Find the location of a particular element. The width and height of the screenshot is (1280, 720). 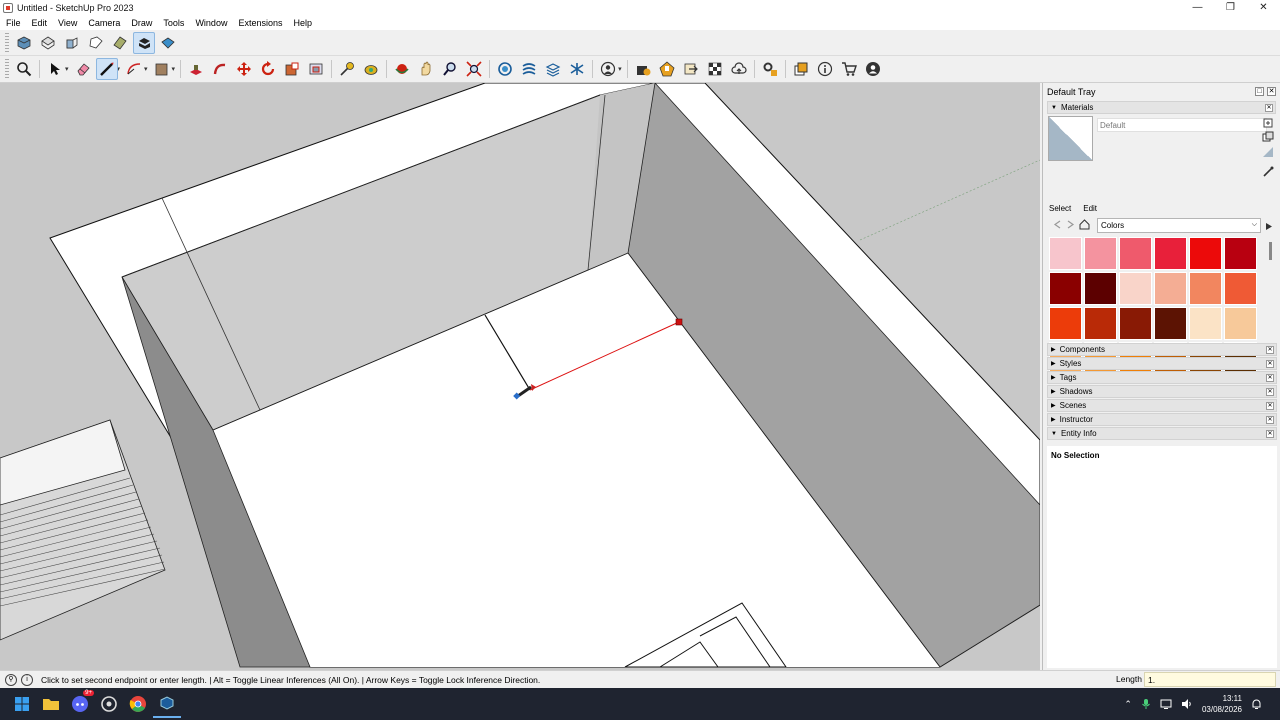

clock: 13:11 03/08/2026 is located at coordinates (1222, 704).